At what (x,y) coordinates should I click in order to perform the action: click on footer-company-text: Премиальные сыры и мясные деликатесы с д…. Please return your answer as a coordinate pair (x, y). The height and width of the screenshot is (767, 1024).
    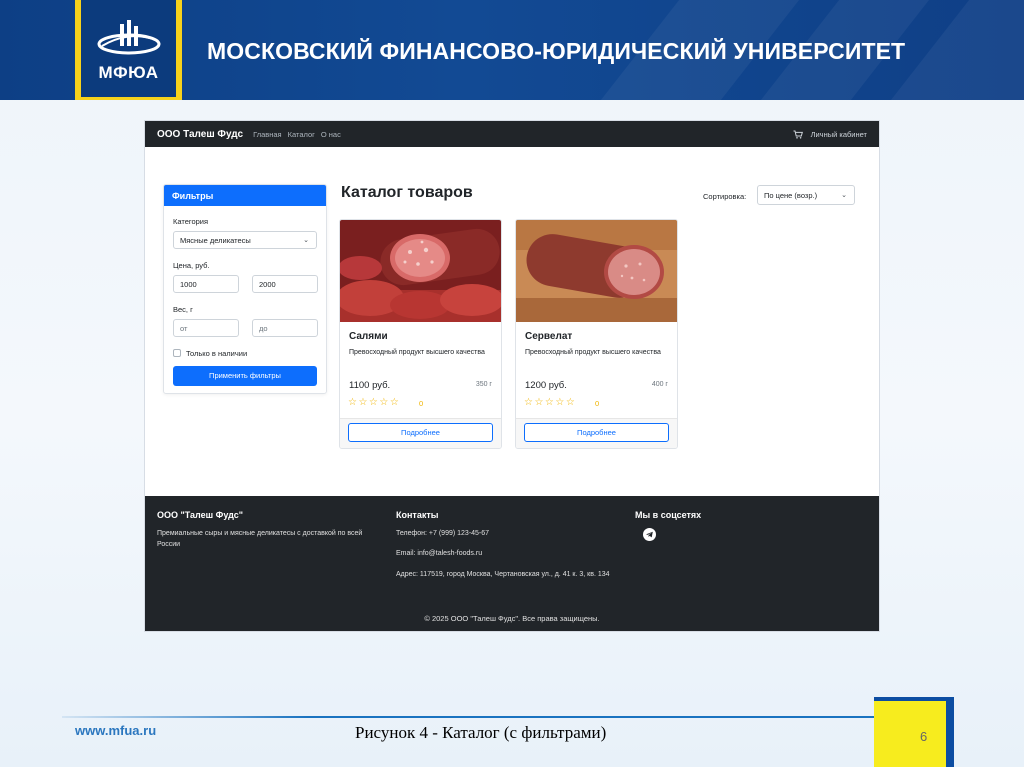
    Looking at the image, I should click on (260, 539).